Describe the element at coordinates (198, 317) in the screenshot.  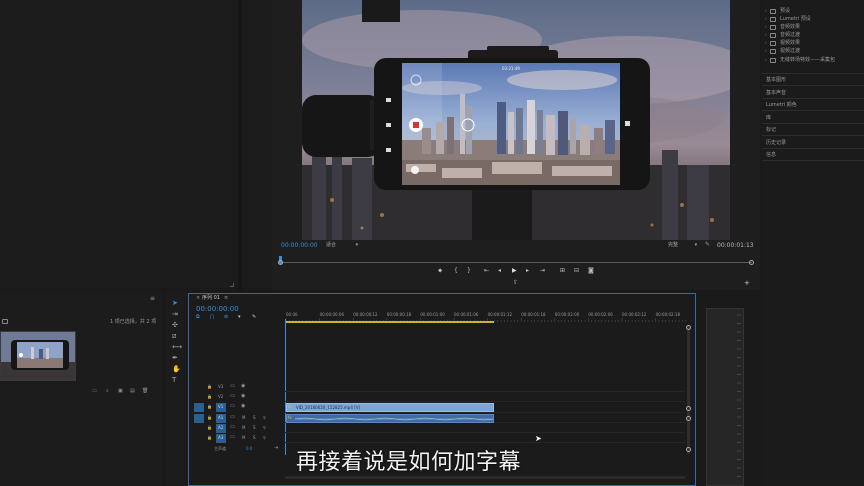
I see `nest-toggle-icon: ⧉` at that location.